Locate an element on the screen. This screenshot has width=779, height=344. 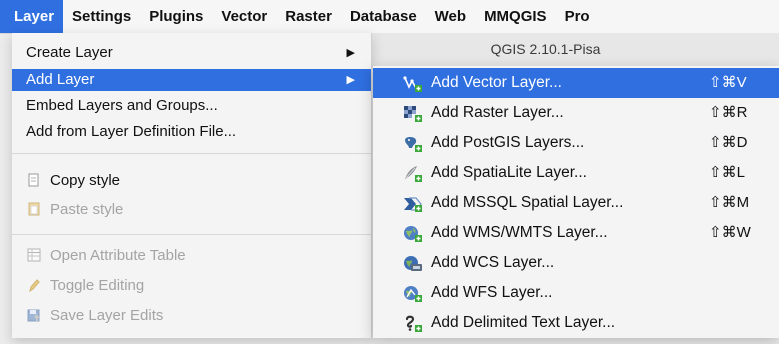
menu-item-create-layer: Create Layer ▶ is located at coordinates (191, 53).